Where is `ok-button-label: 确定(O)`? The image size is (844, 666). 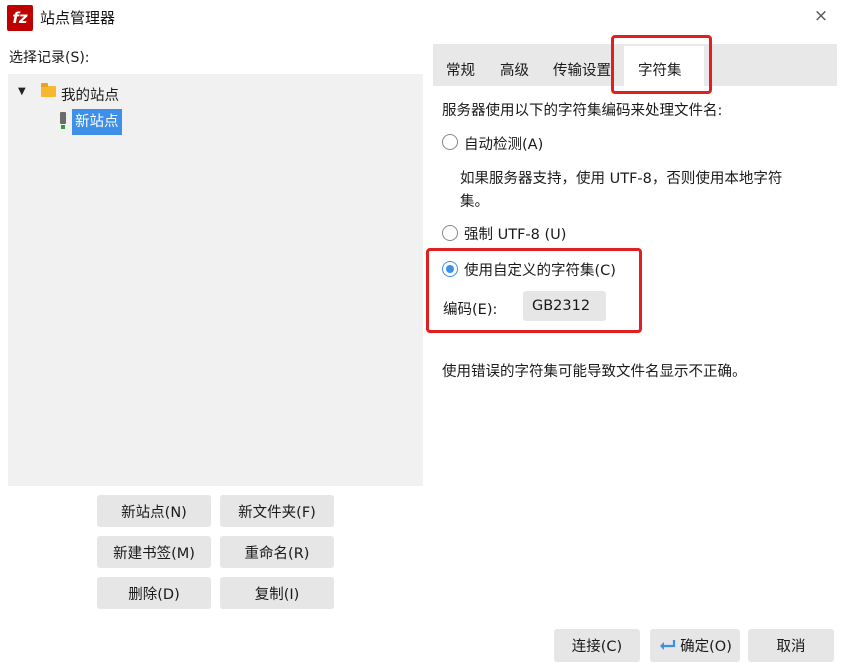
ok-button-label: 确定(O) is located at coordinates (706, 647).